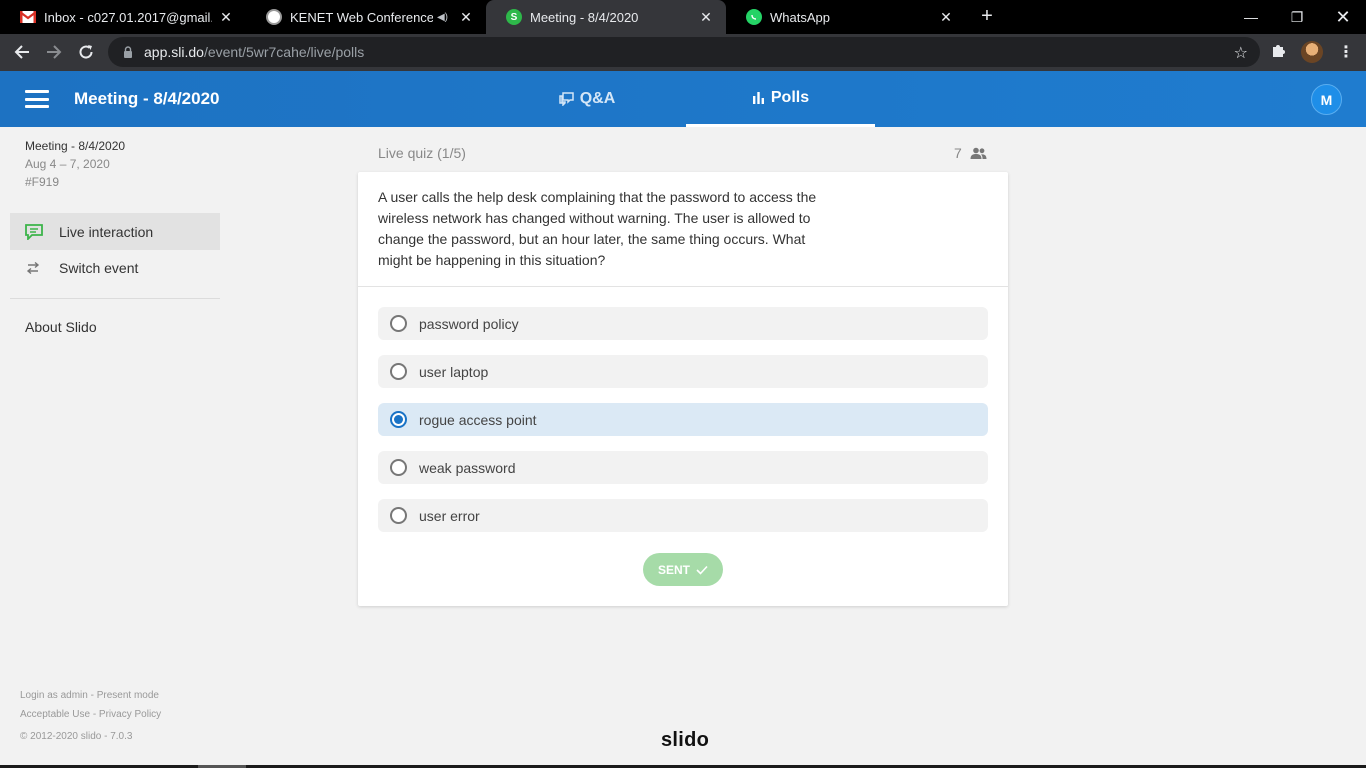 Image resolution: width=1366 pixels, height=768 pixels. I want to click on answer-option-label: weak password, so click(467, 467).